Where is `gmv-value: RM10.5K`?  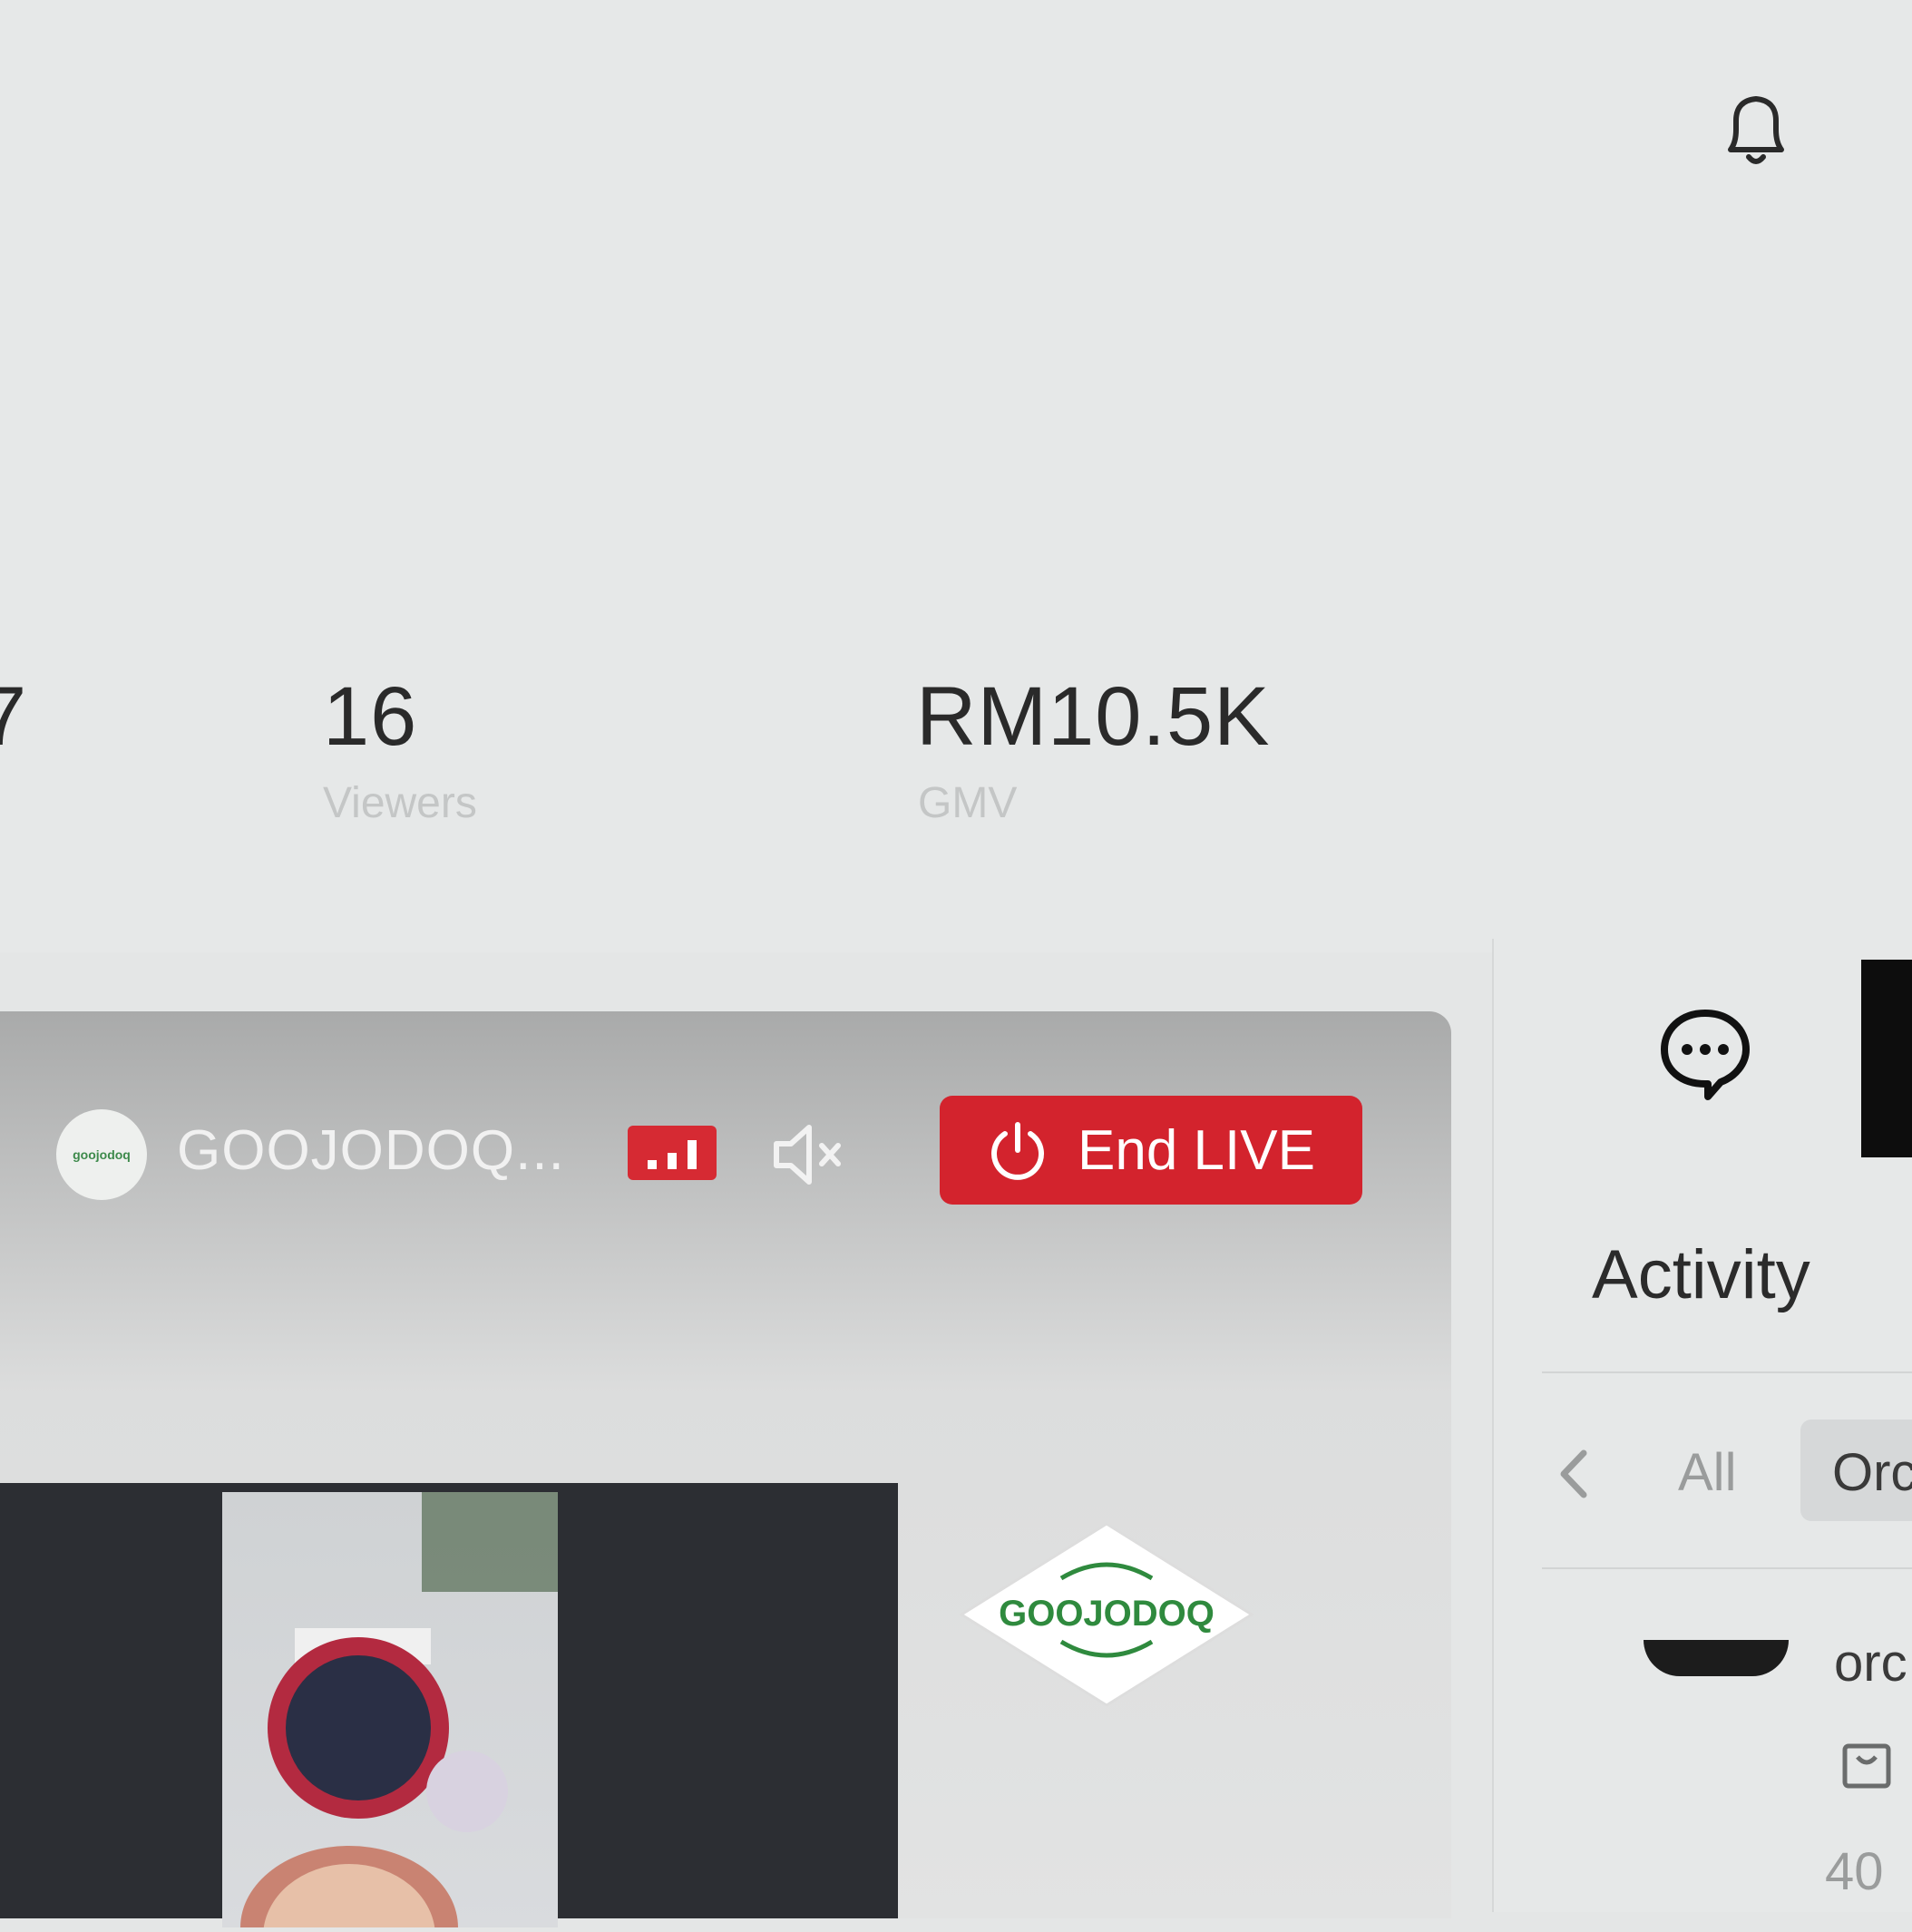
gmv-value: RM10.5K is located at coordinates (1093, 716).